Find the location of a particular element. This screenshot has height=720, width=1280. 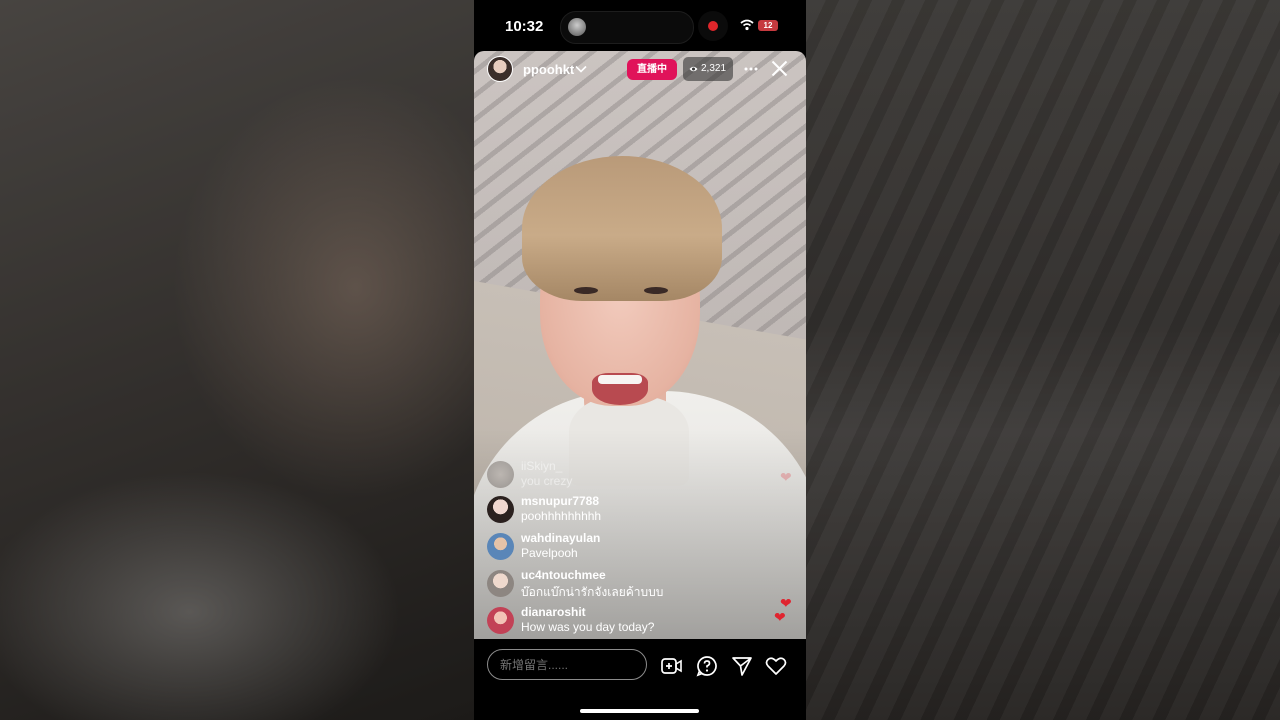

viewer-count-badge: 2,321 is located at coordinates (708, 69).